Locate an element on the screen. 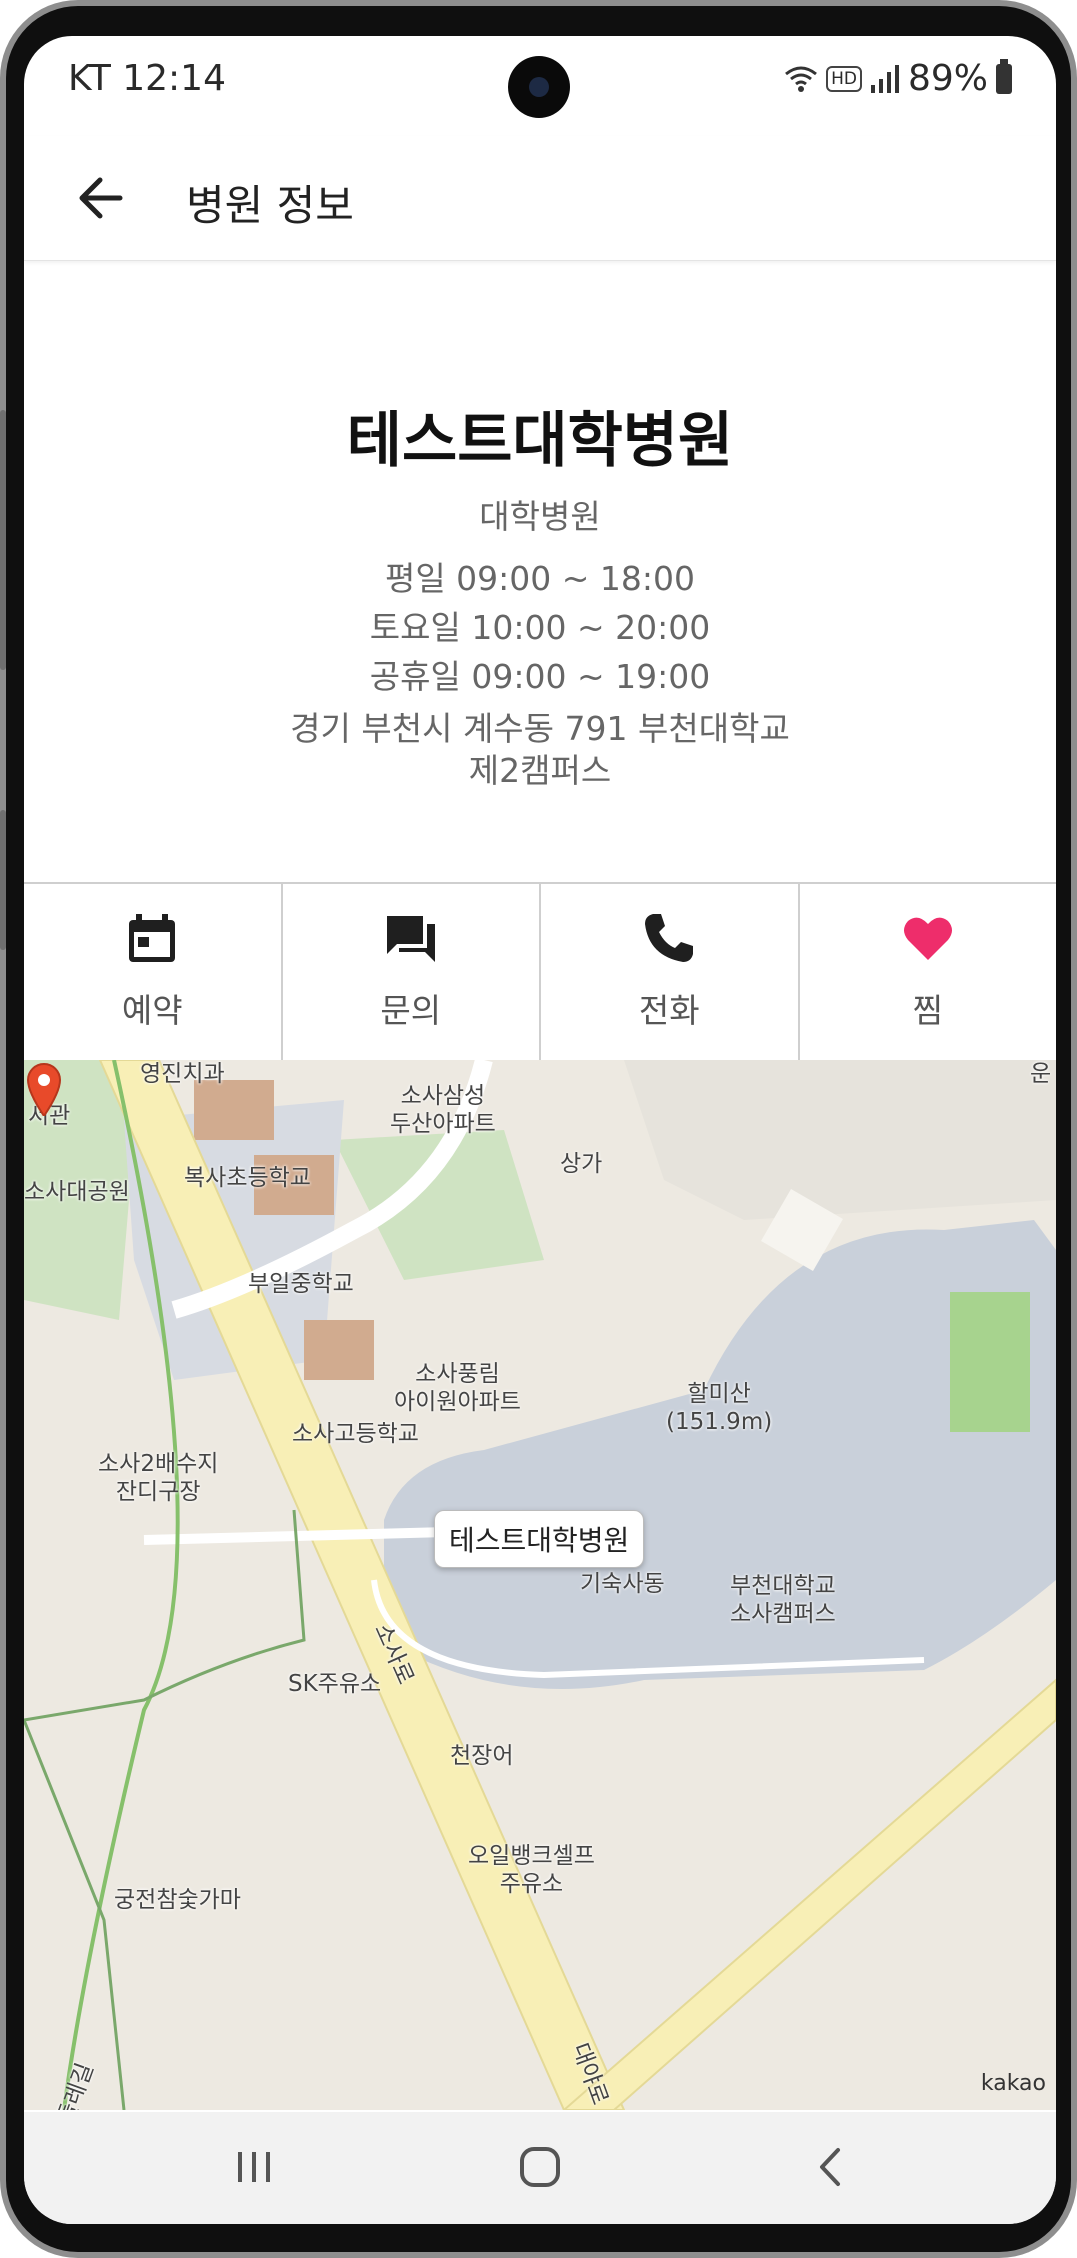  hours-saturday: 토요일 10:00 ~ 20:00 is located at coordinates (540, 627).